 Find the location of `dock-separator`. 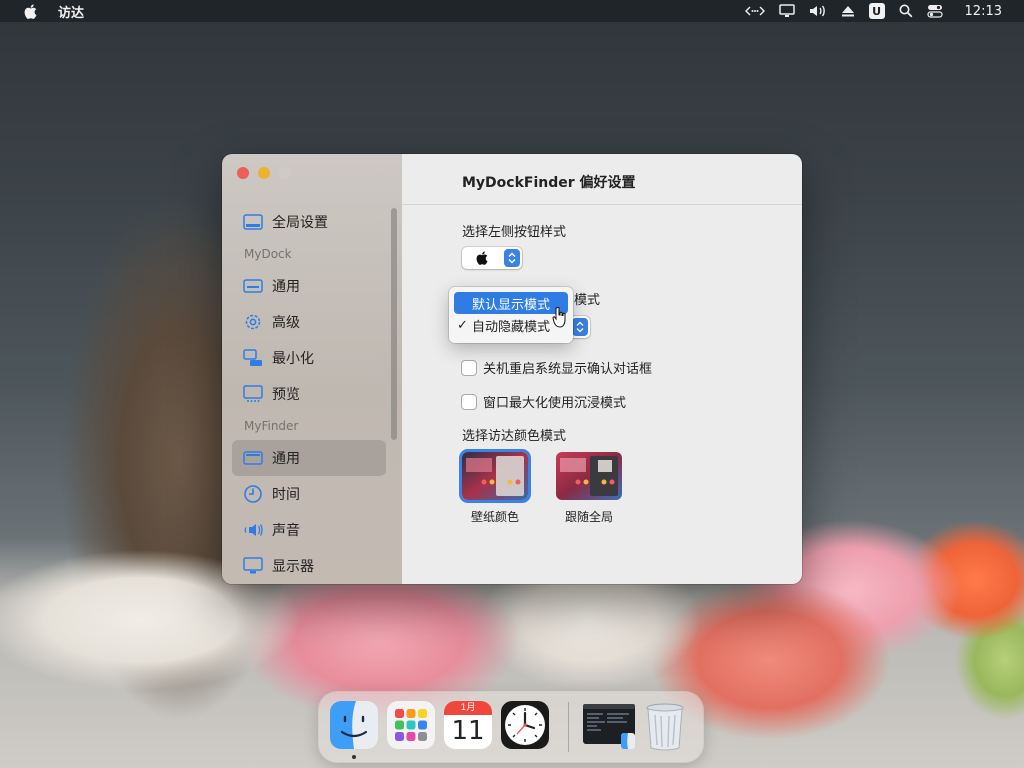

dock-separator is located at coordinates (568, 727).